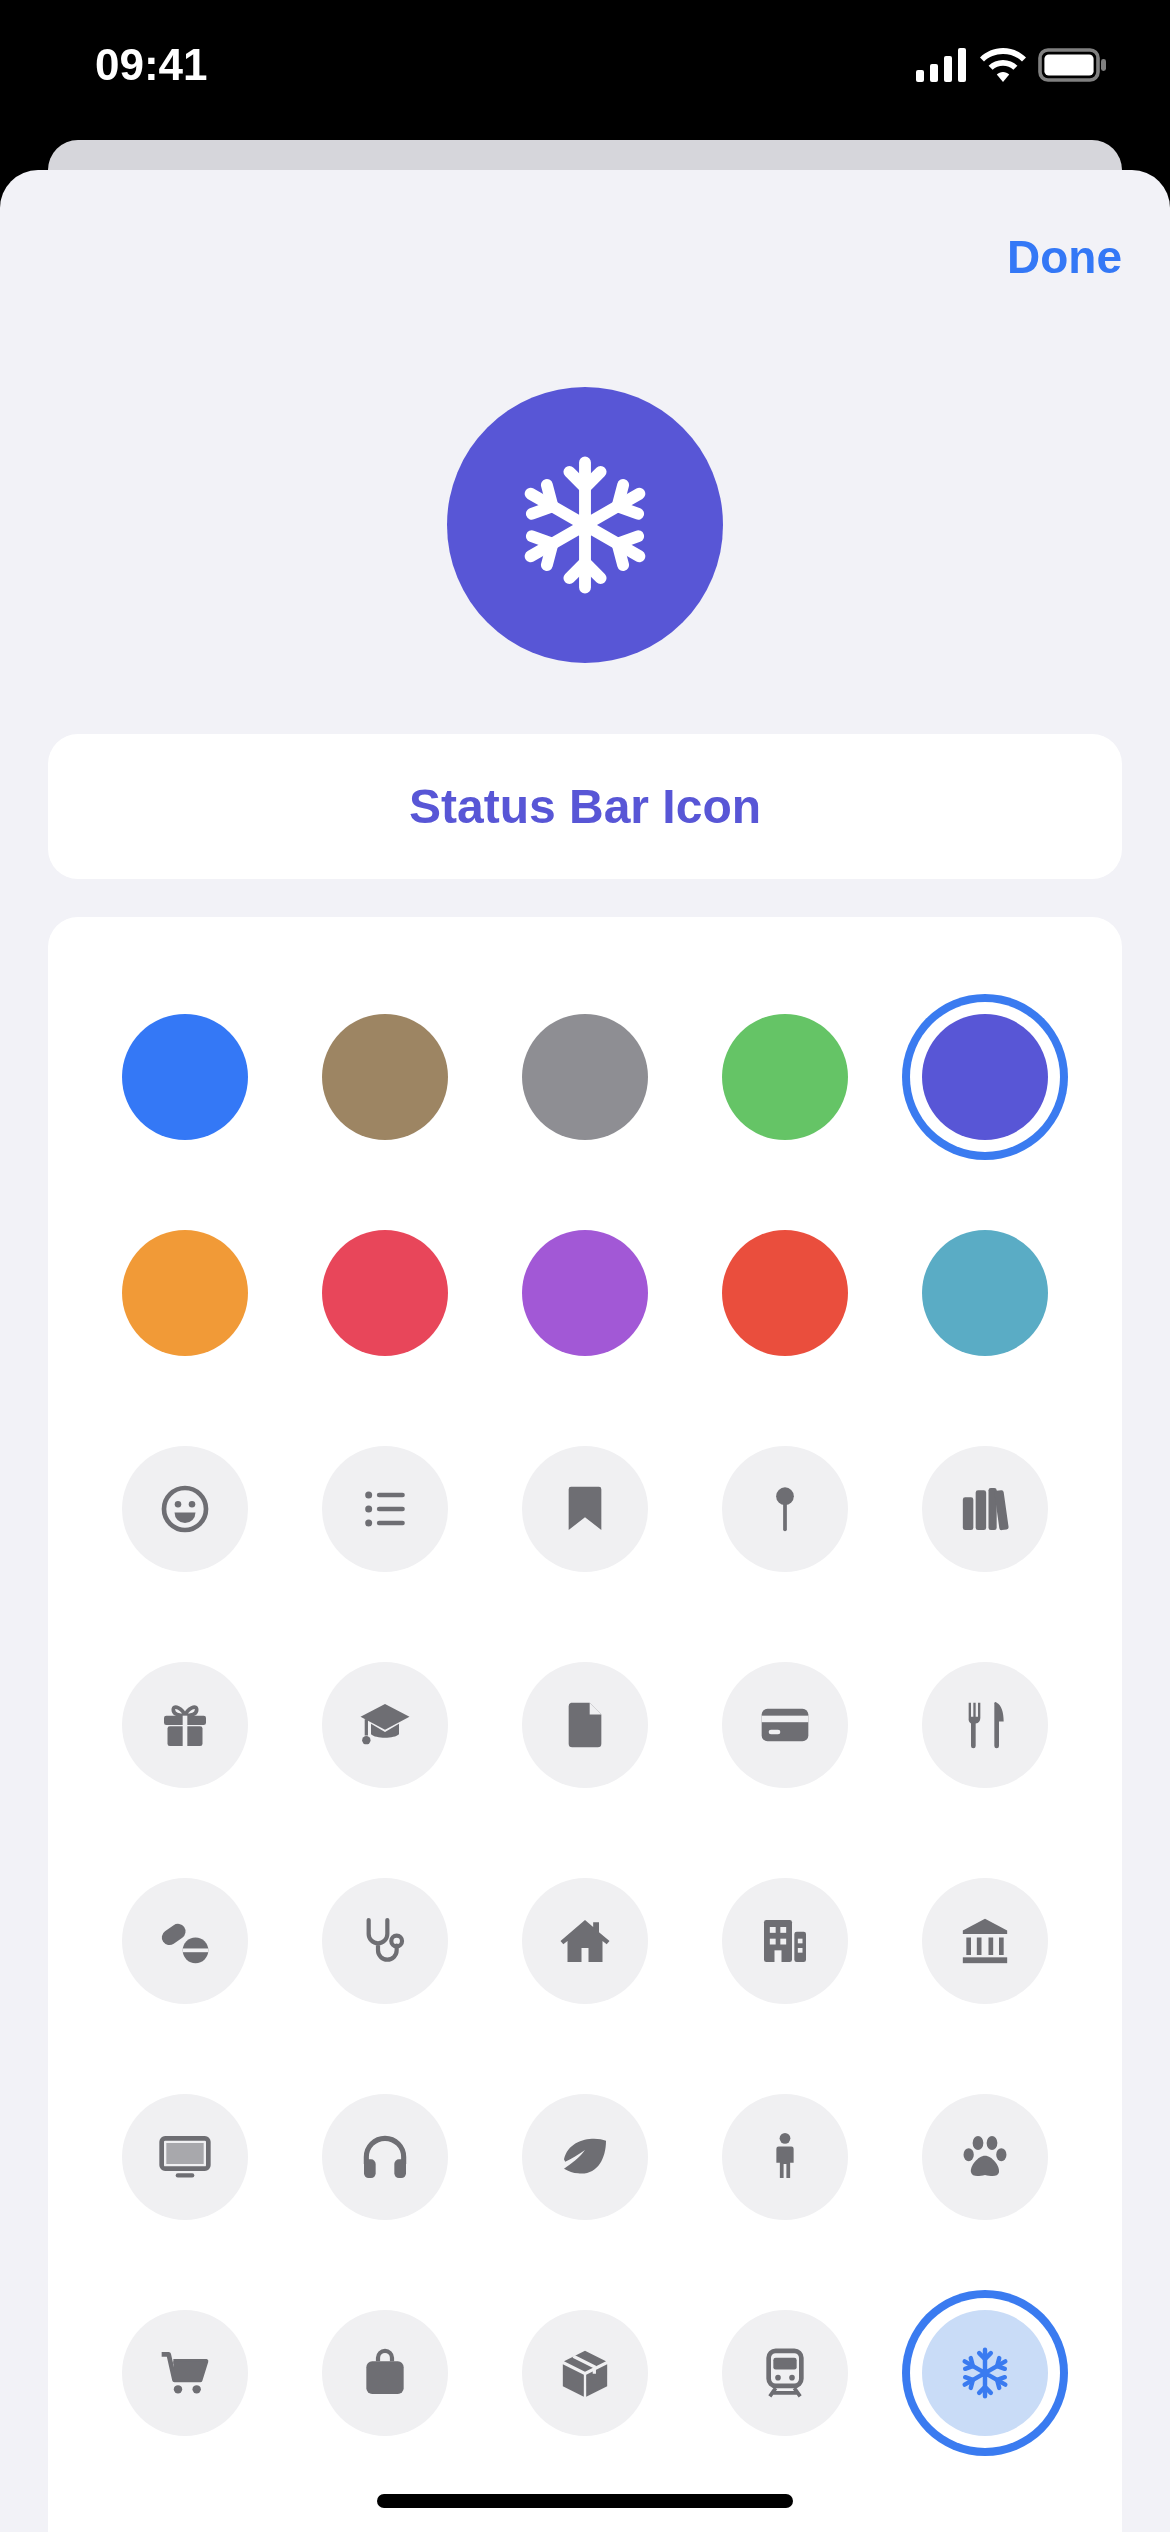 The width and height of the screenshot is (1170, 2532). Describe the element at coordinates (1064, 257) in the screenshot. I see `done-button: Done` at that location.